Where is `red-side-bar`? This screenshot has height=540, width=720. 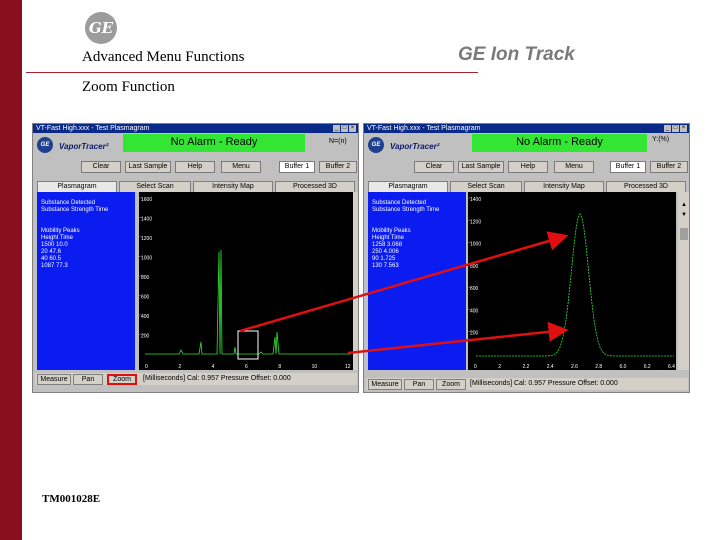
red-side-bar is located at coordinates (11, 270).